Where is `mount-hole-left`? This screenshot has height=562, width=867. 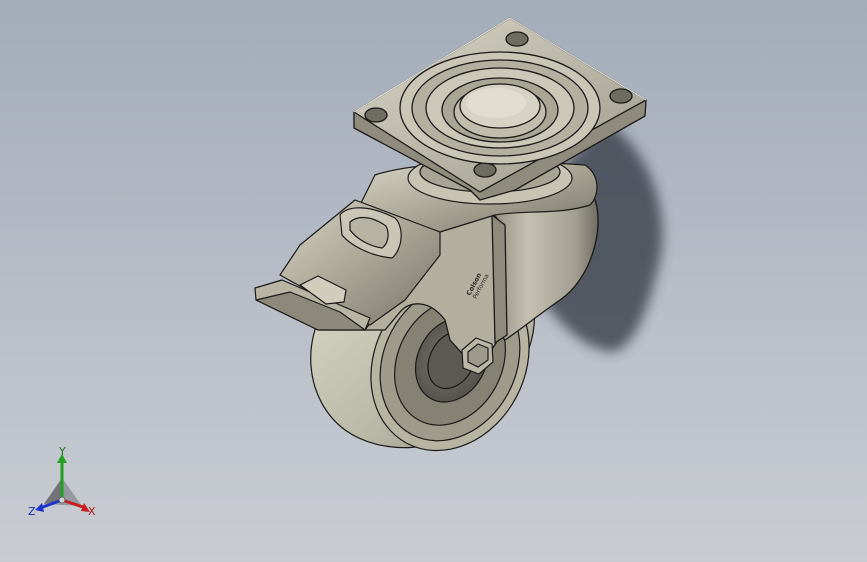
mount-hole-left is located at coordinates (376, 115).